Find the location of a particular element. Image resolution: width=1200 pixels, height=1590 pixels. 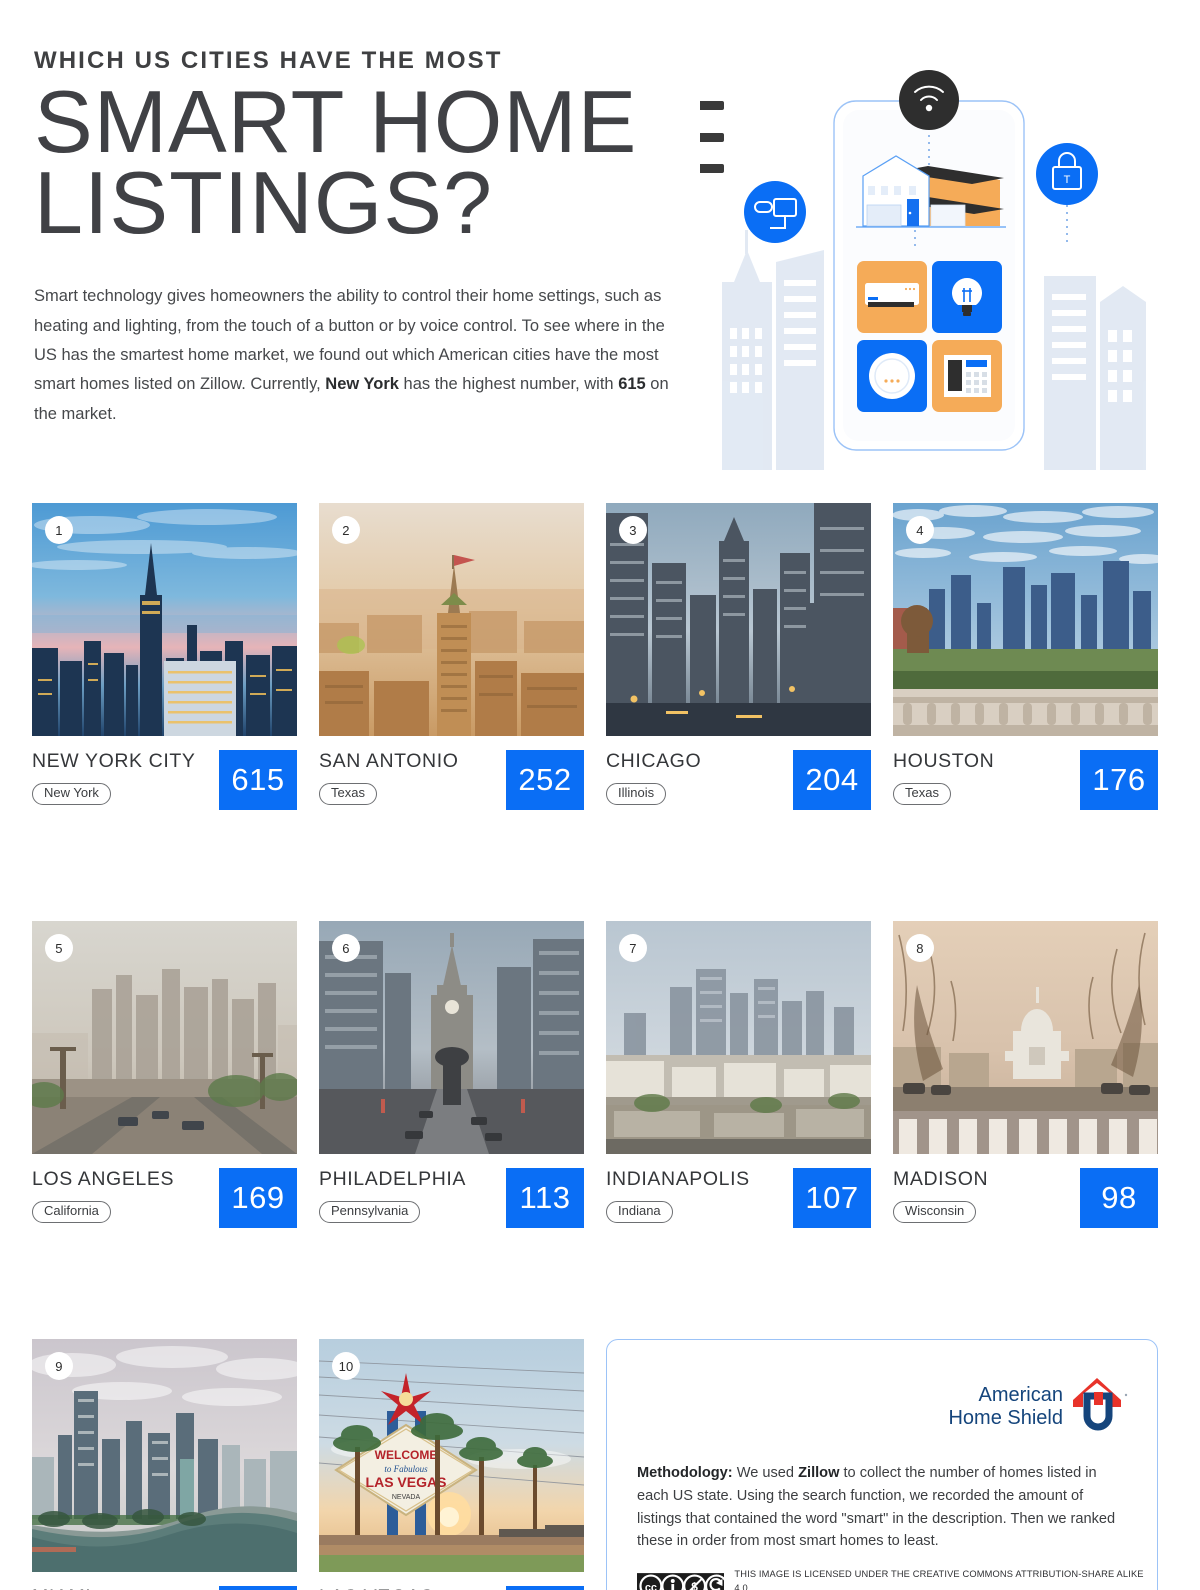

city-photo-los-angeles: 5 is located at coordinates (164, 1037).